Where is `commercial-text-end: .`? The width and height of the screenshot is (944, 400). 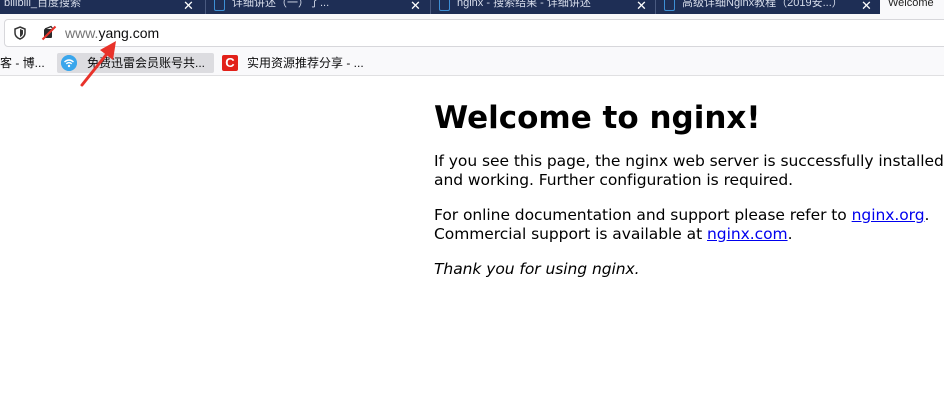 commercial-text-end: . is located at coordinates (790, 234).